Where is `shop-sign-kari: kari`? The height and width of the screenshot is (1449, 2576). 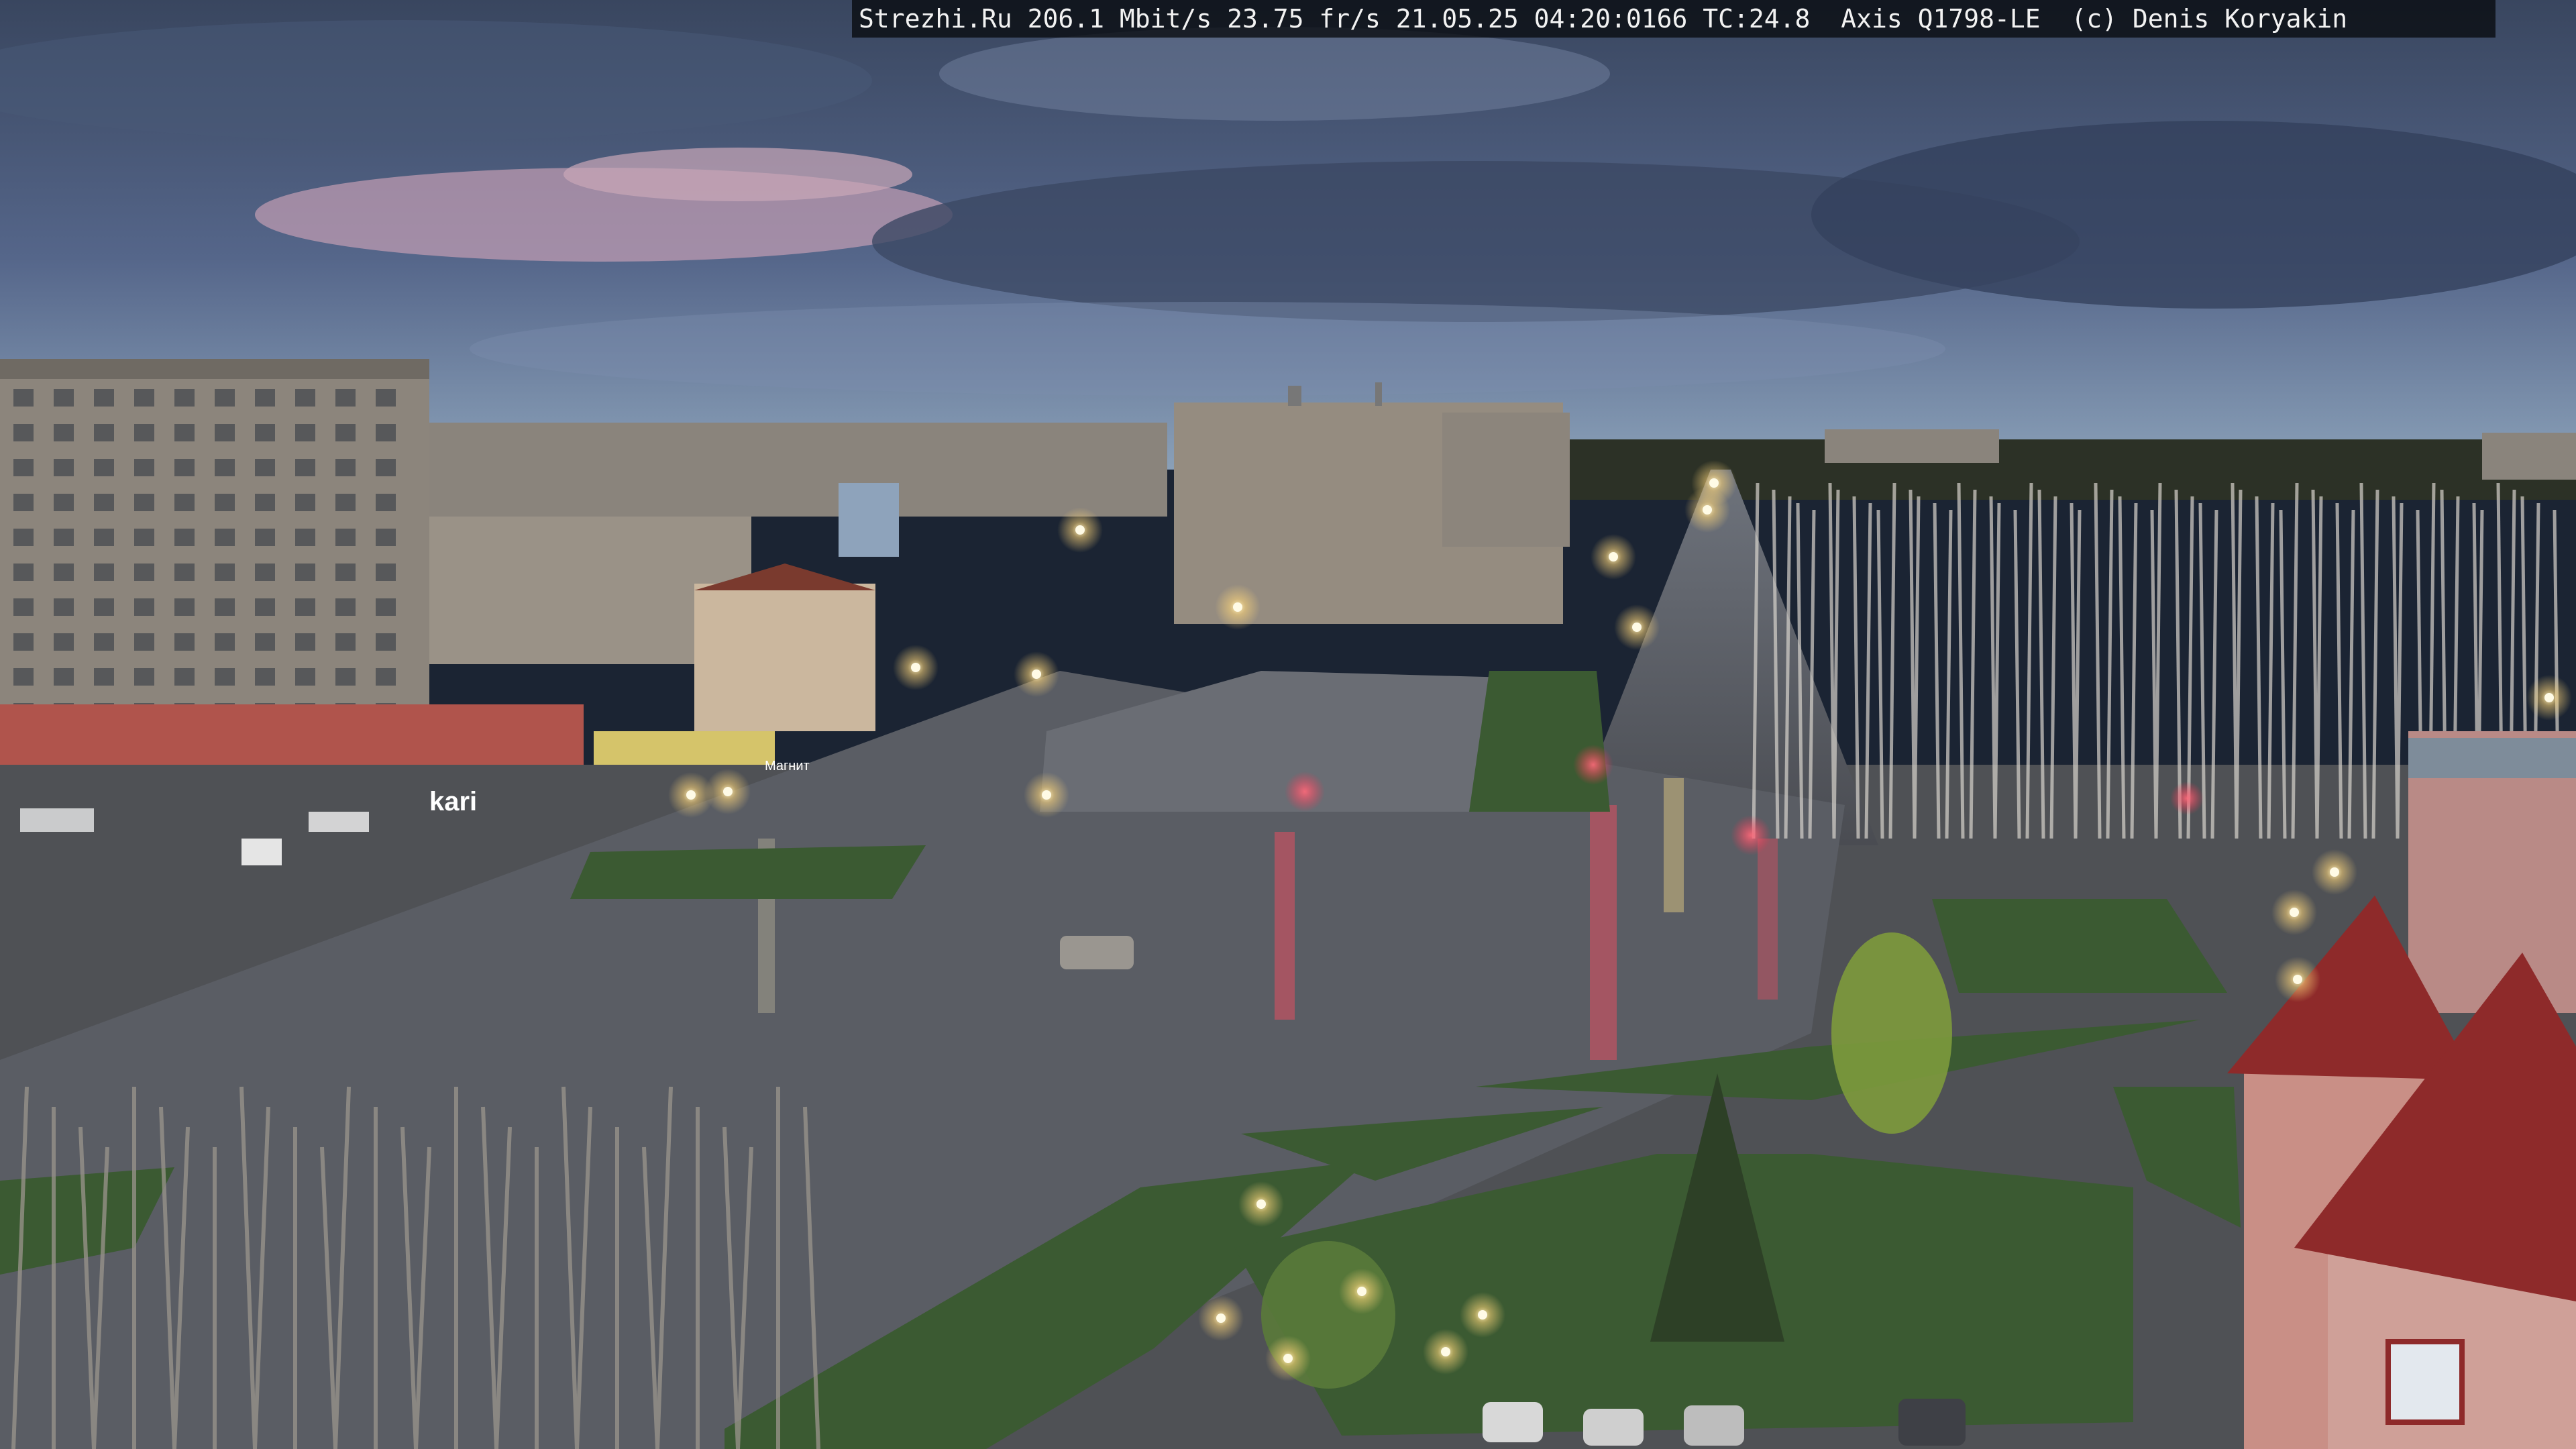 shop-sign-kari: kari is located at coordinates (453, 801).